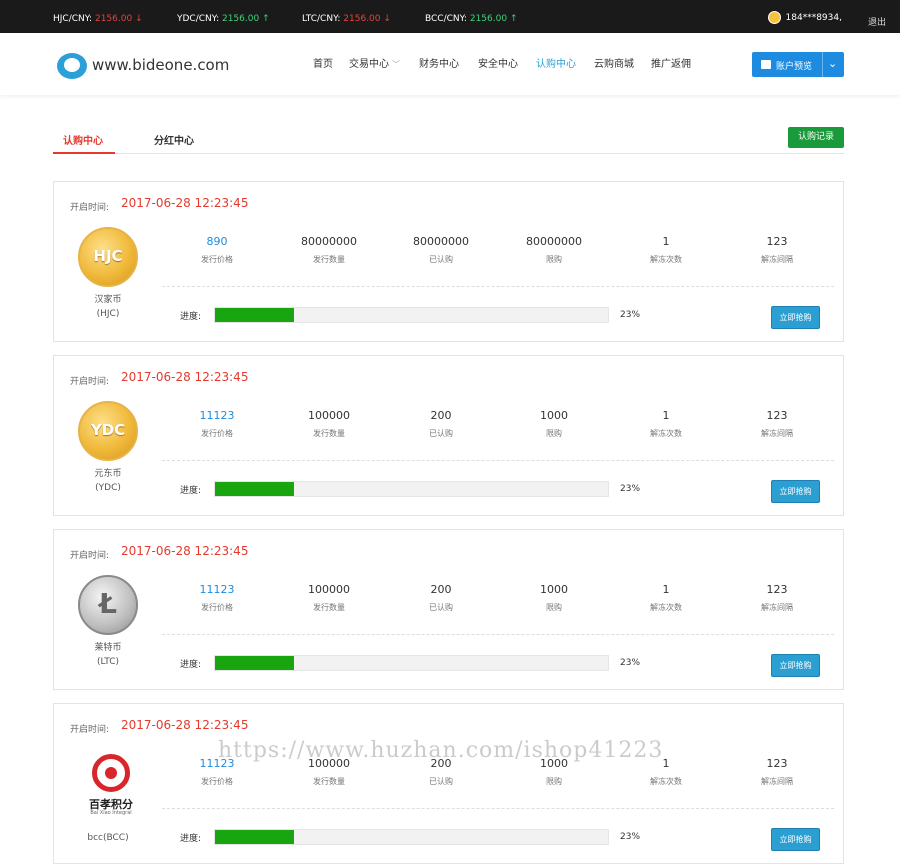  What do you see at coordinates (804, 17) in the screenshot?
I see `user-account: 184***8934,` at bounding box center [804, 17].